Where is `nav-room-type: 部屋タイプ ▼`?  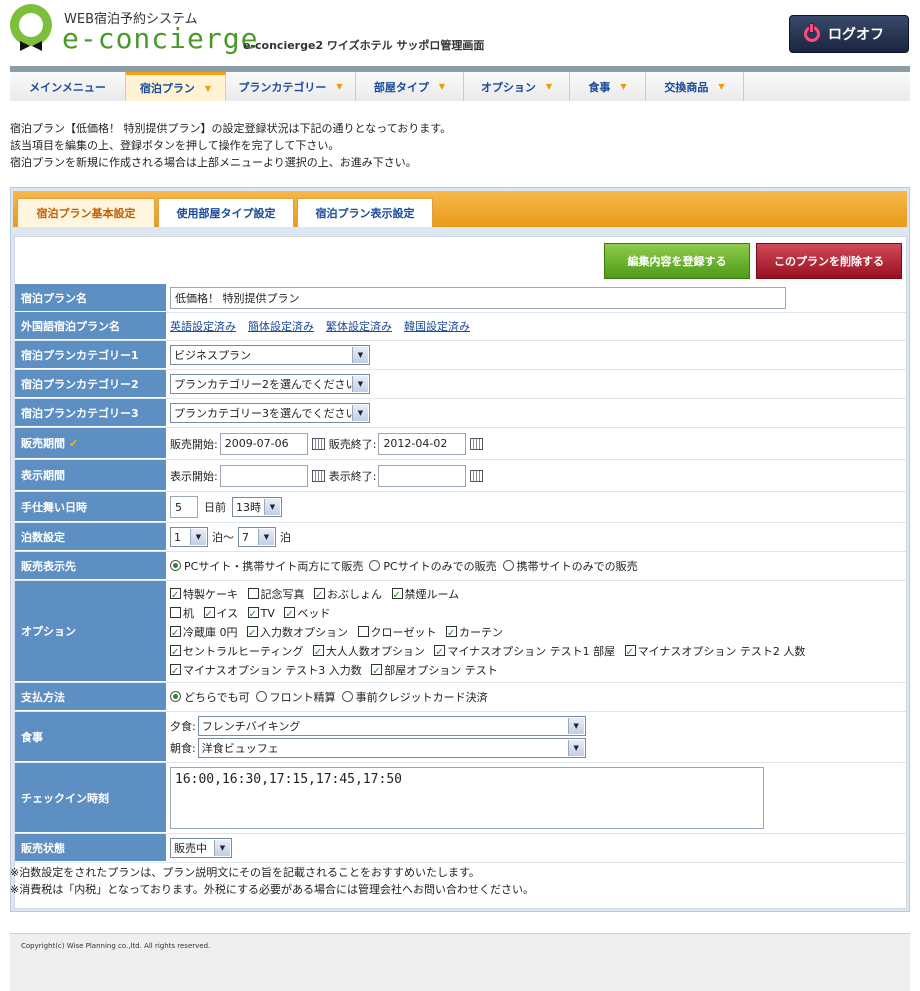 nav-room-type: 部屋タイプ ▼ is located at coordinates (410, 86).